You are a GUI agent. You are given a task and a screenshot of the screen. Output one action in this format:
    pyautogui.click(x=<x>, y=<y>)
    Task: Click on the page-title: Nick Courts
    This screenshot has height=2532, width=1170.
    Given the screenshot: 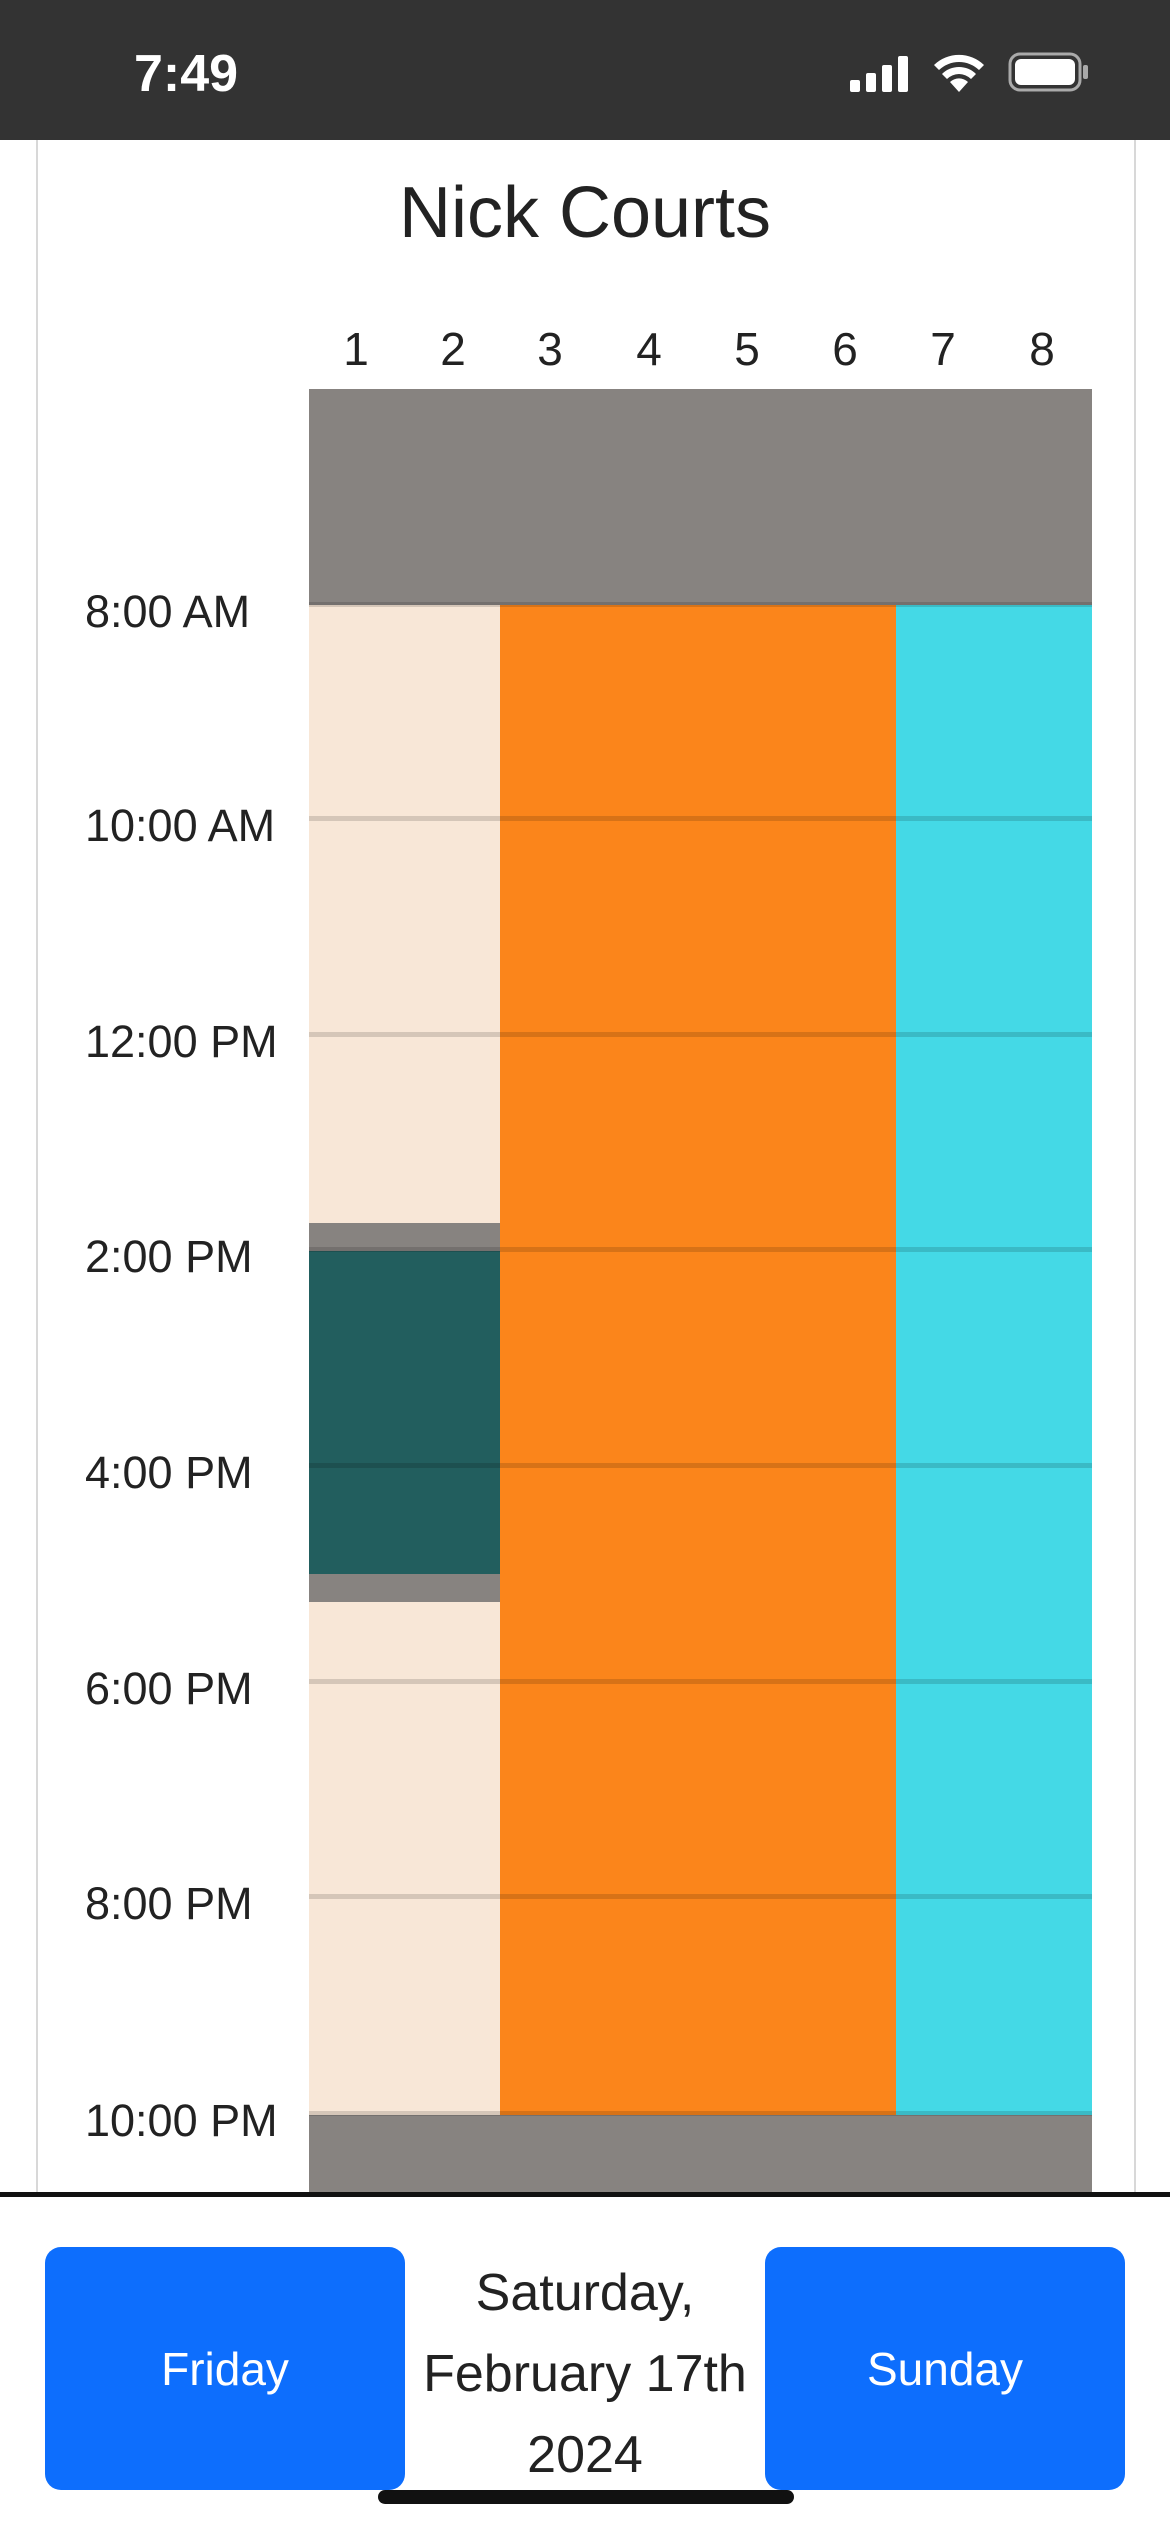 What is the action you would take?
    pyautogui.click(x=585, y=213)
    